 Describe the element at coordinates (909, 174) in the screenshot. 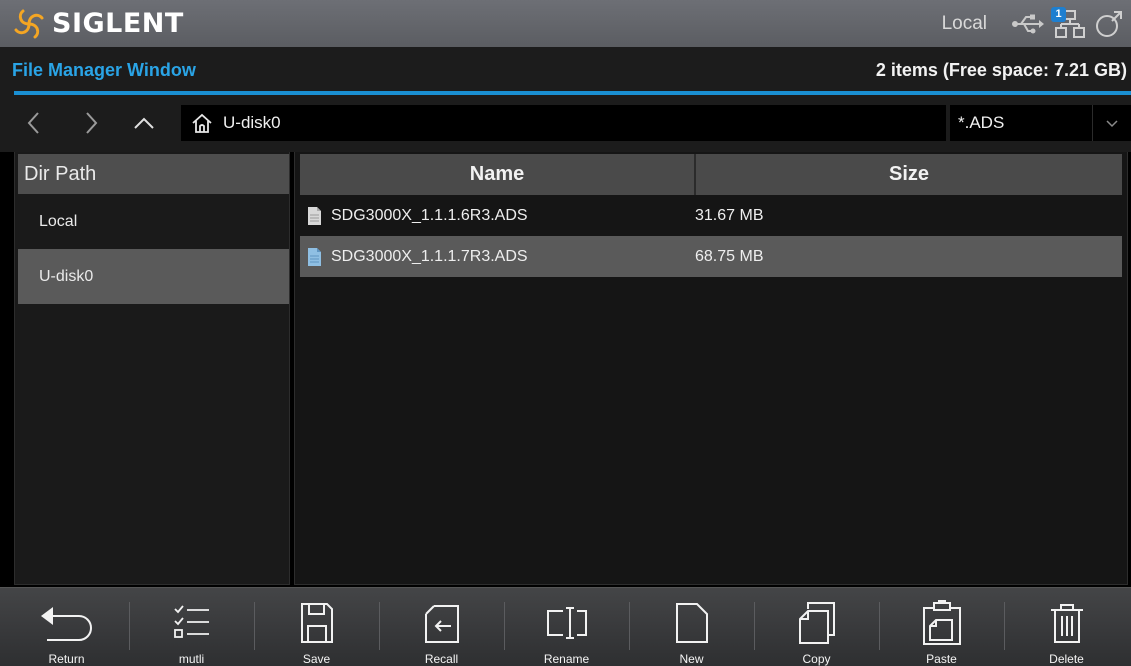

I see `column-header-size: Size` at that location.